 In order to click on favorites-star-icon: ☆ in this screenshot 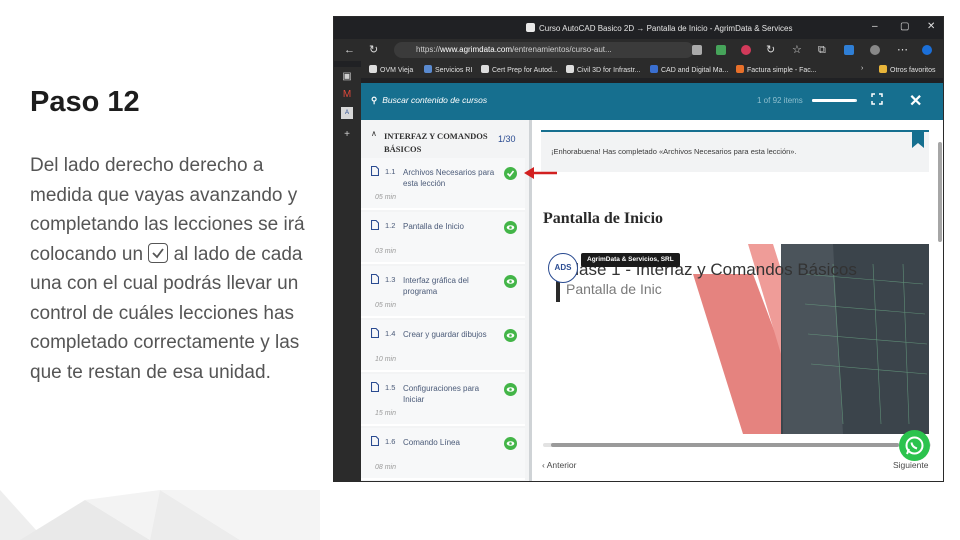, I will do `click(797, 50)`.